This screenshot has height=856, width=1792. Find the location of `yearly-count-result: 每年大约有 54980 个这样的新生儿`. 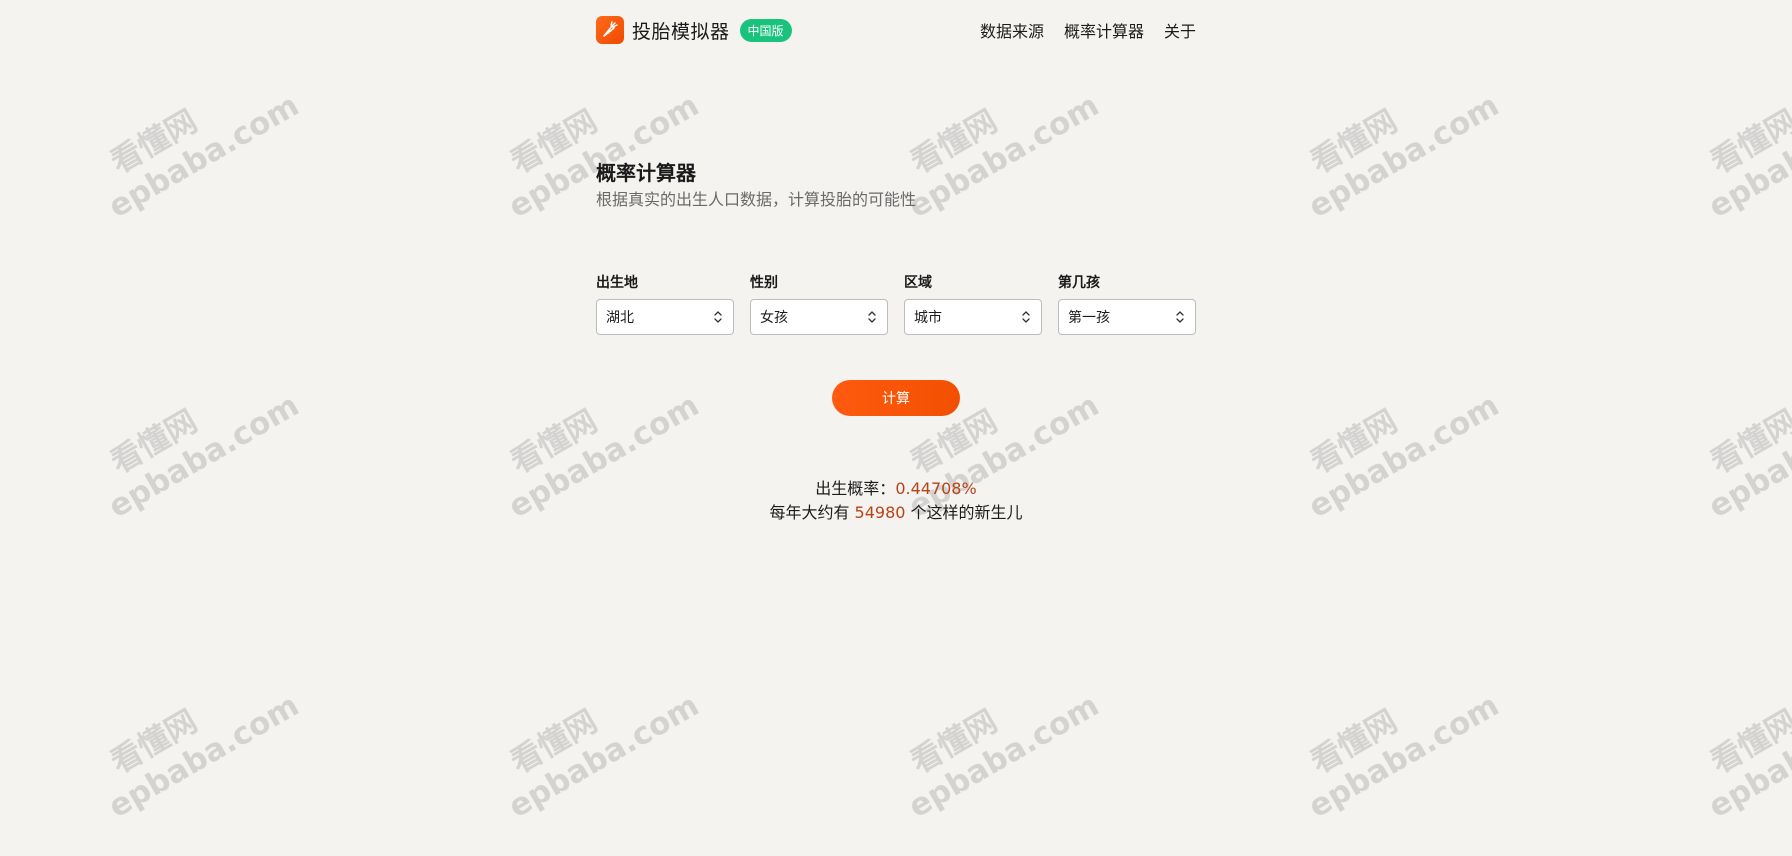

yearly-count-result: 每年大约有 54980 个这样的新生儿 is located at coordinates (896, 511).